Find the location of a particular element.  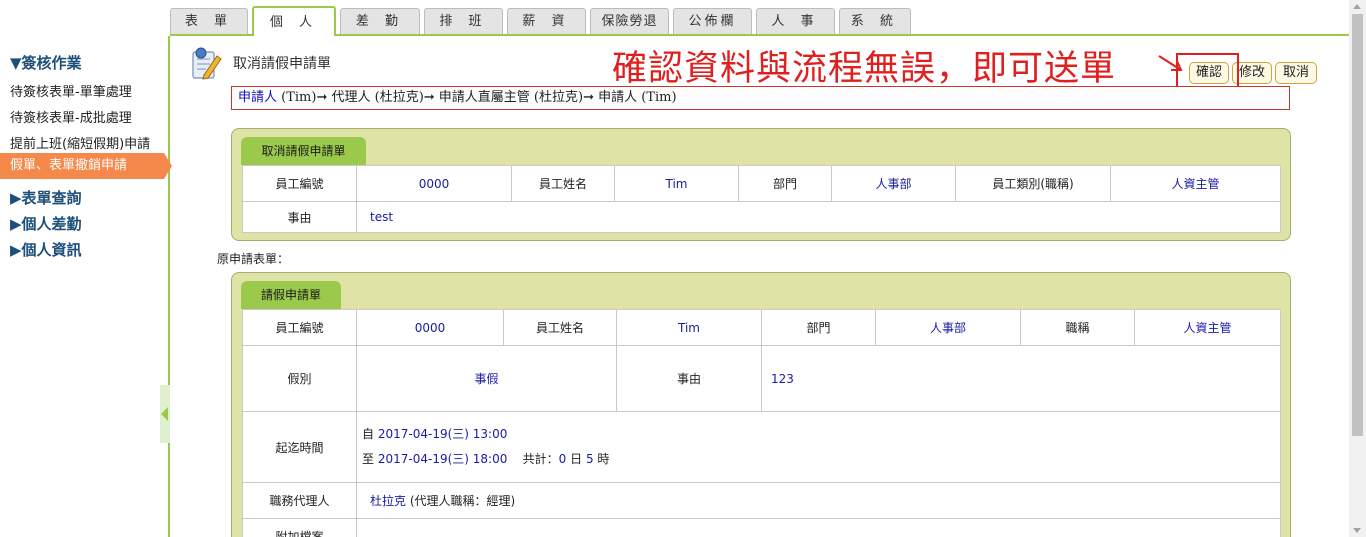

tab-hr: 人 事 is located at coordinates (795, 21).